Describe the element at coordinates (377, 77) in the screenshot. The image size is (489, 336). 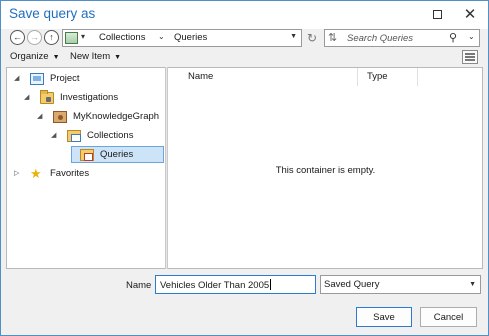
I see `column-header-type: Type` at that location.